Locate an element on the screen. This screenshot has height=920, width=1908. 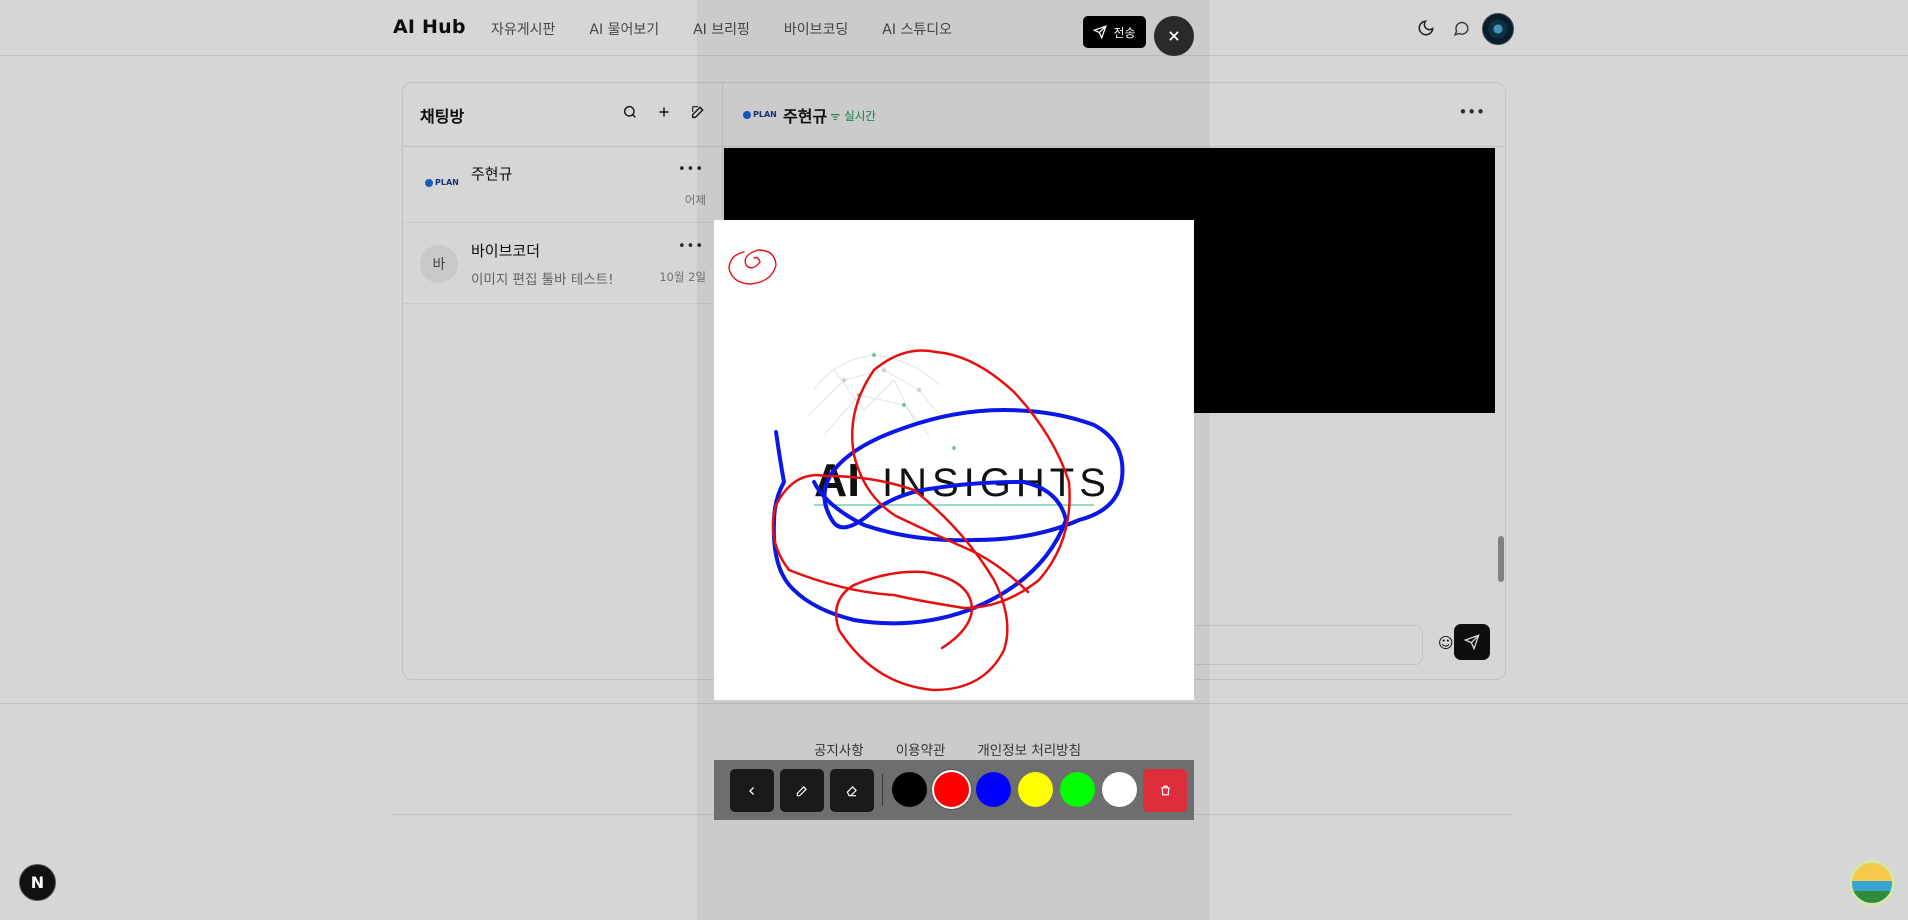
back-button is located at coordinates (752, 790).